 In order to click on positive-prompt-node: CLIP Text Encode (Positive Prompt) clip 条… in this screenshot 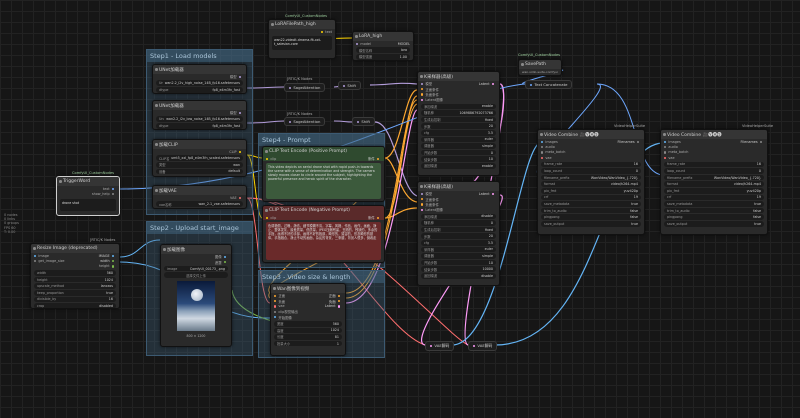, I will do `click(323, 174)`.